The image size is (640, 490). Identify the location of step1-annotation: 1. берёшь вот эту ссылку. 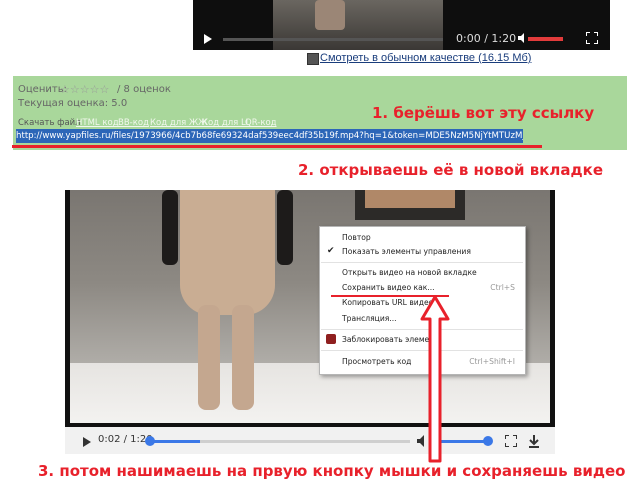
(483, 113).